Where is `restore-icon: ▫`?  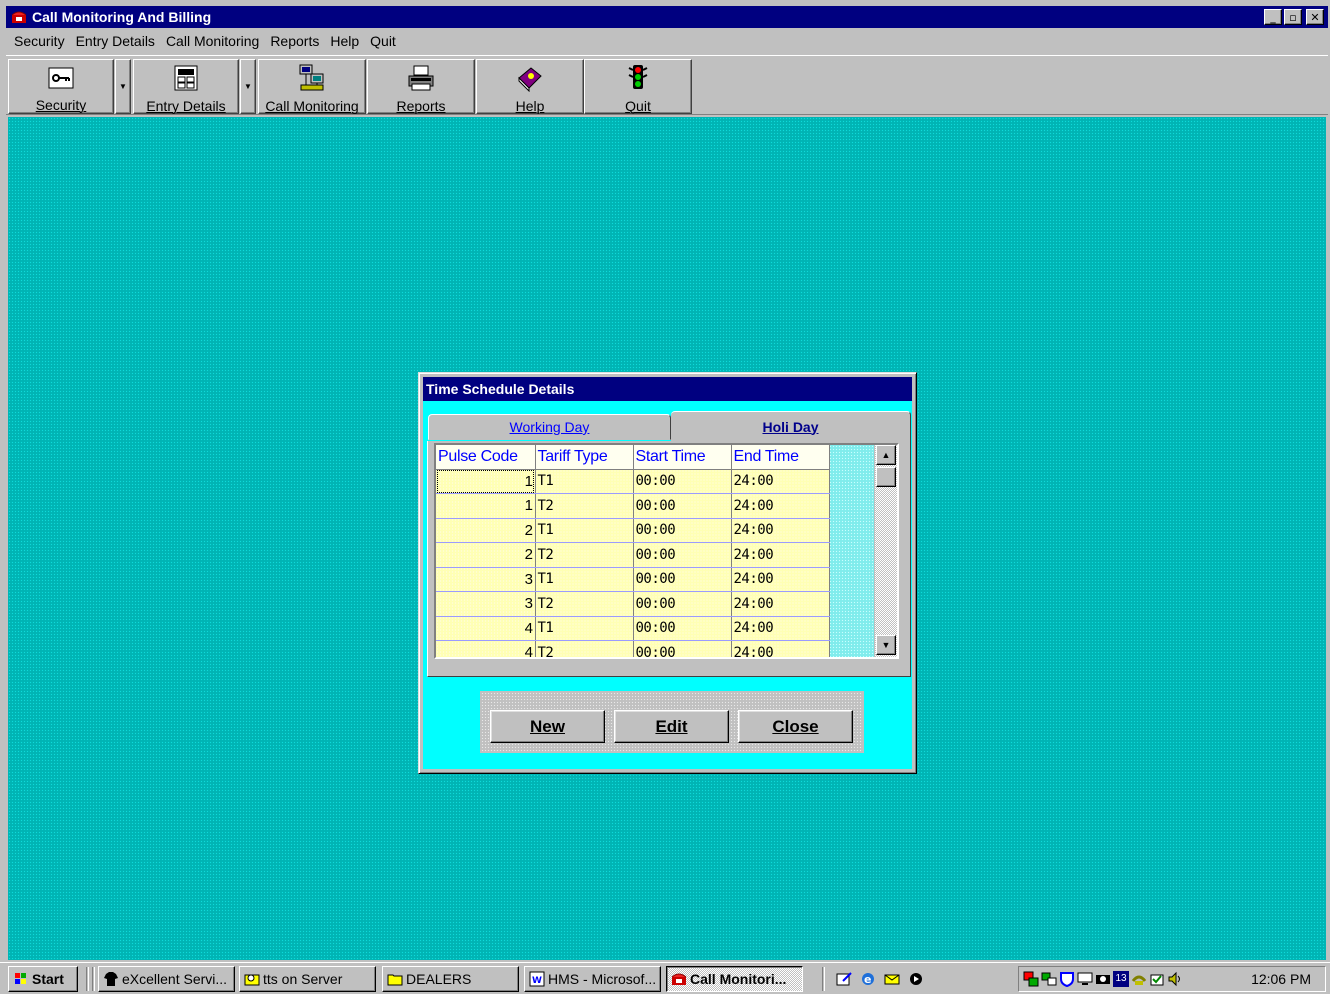
restore-icon: ▫ is located at coordinates (1293, 17).